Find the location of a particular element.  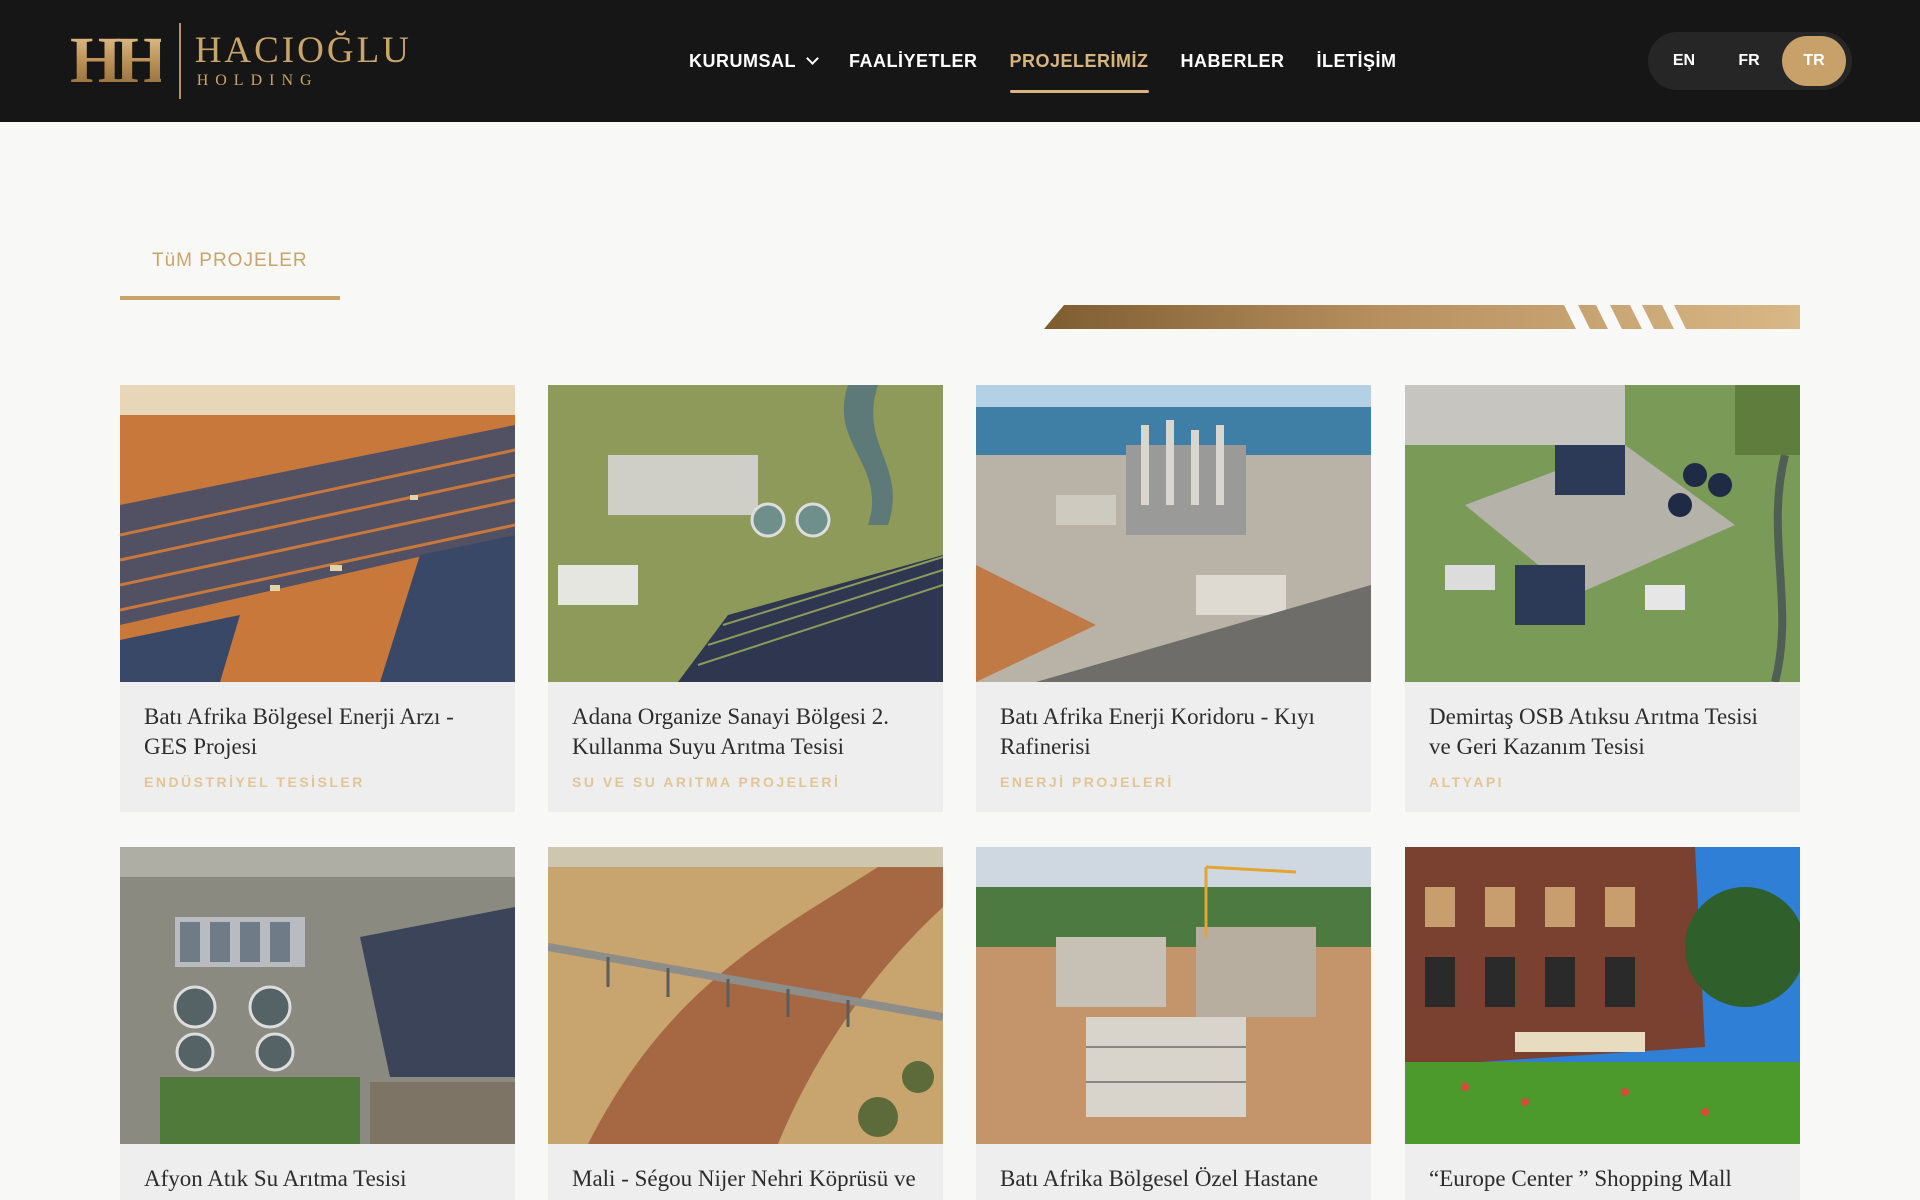

nav-iletisim: İLETİŞİM is located at coordinates (1357, 61).